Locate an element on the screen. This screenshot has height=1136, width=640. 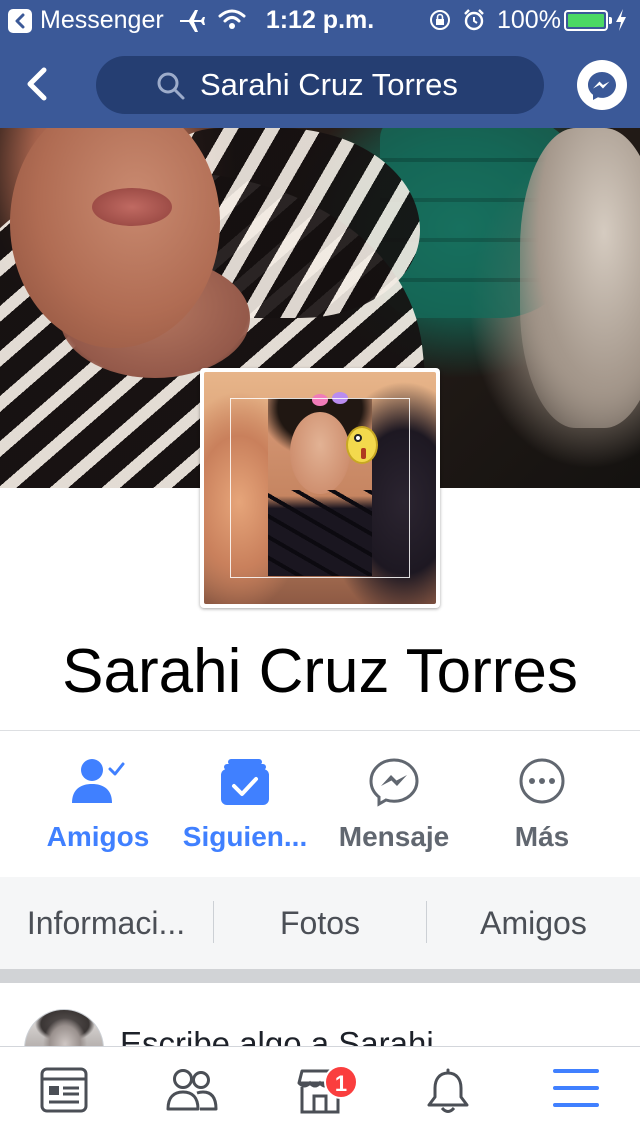
more-icon is located at coordinates (542, 781).